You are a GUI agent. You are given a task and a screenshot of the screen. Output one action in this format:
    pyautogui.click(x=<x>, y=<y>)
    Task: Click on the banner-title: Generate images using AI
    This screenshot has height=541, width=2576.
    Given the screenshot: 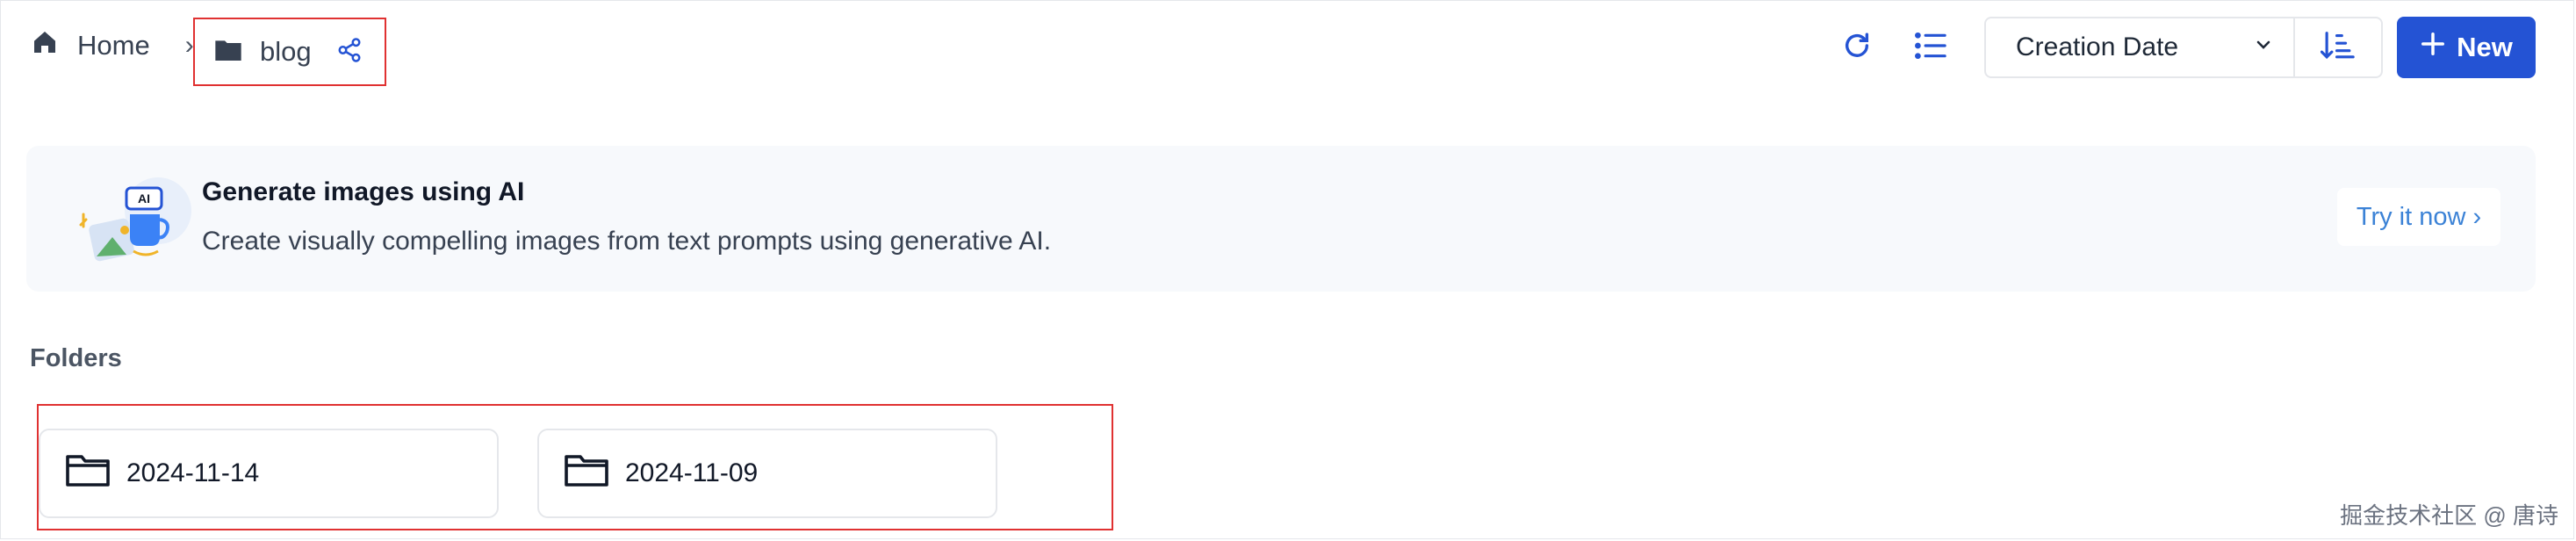 What is the action you would take?
    pyautogui.click(x=363, y=191)
    